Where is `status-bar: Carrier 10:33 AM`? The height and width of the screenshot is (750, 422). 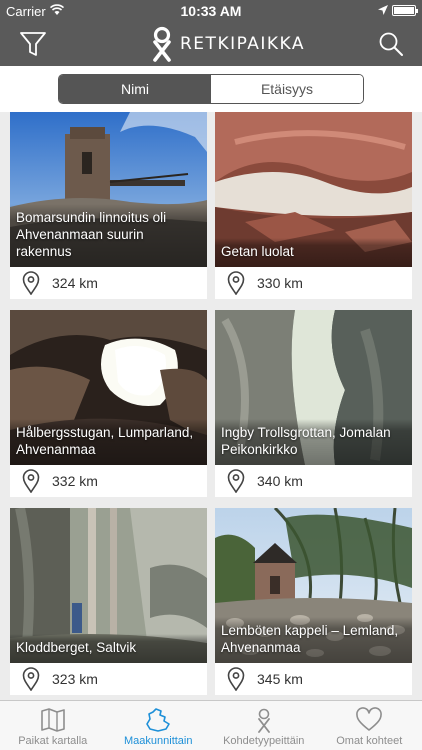
status-bar: Carrier 10:33 AM is located at coordinates (211, 11).